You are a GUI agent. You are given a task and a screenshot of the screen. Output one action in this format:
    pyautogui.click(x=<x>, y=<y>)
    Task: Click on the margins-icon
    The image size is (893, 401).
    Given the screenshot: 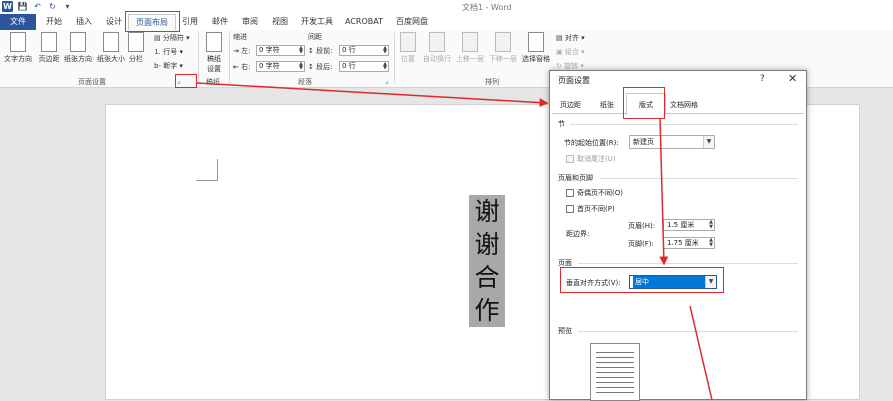 What is the action you would take?
    pyautogui.click(x=49, y=42)
    